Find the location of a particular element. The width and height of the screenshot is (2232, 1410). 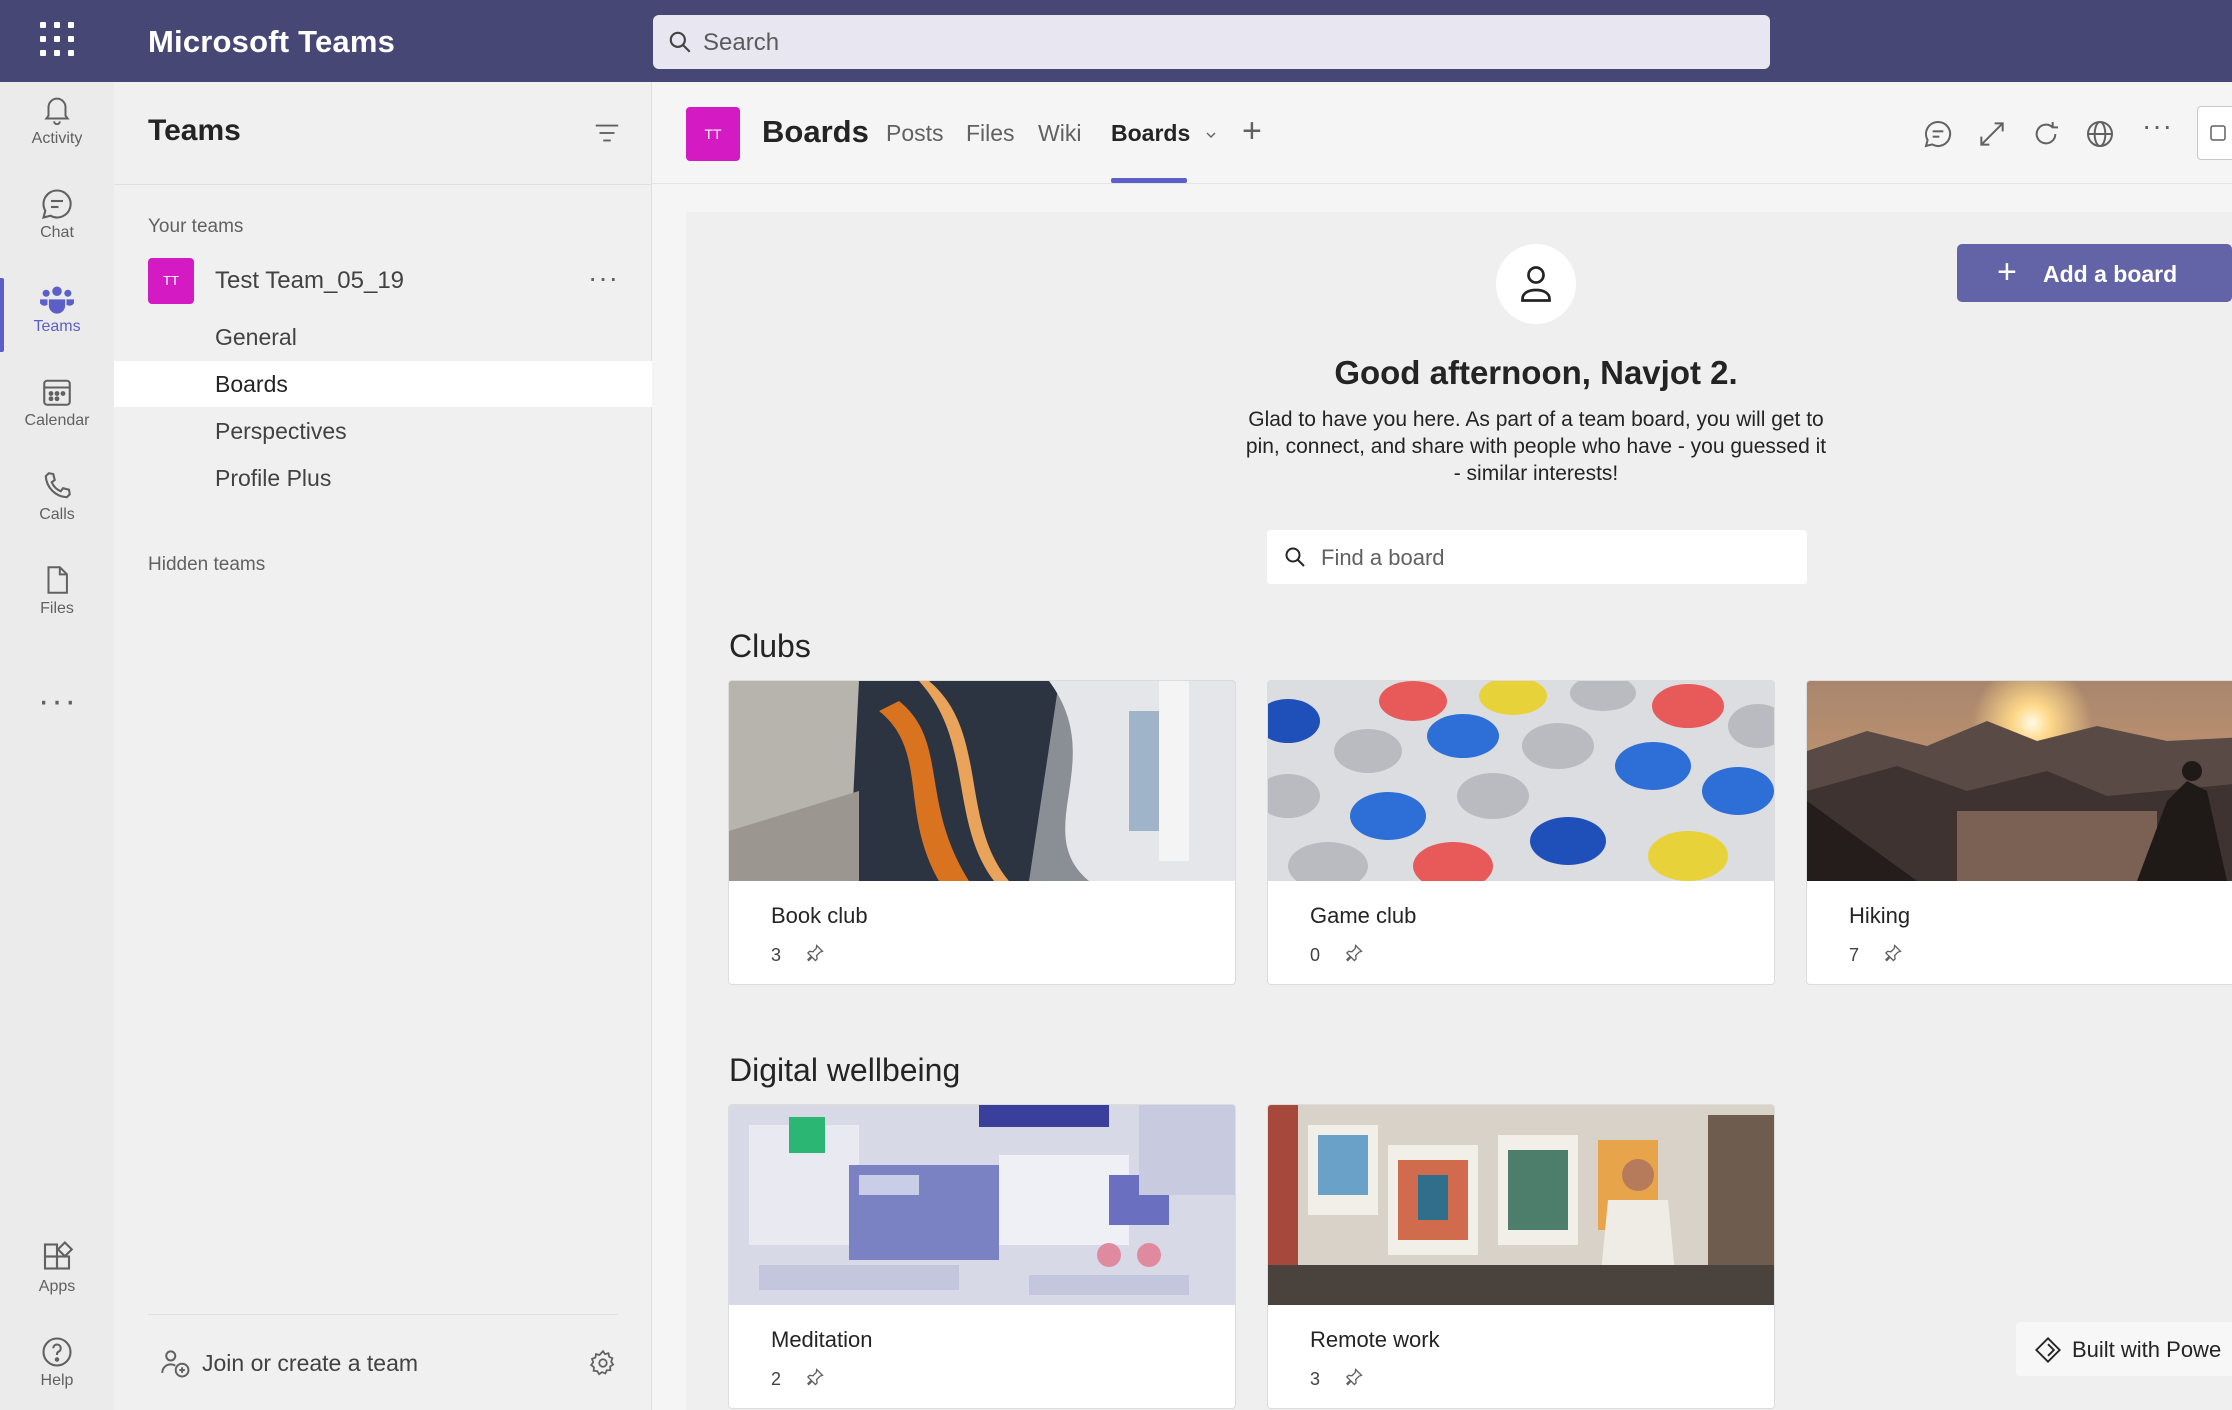

your-teams-label: Your teams is located at coordinates (196, 226).